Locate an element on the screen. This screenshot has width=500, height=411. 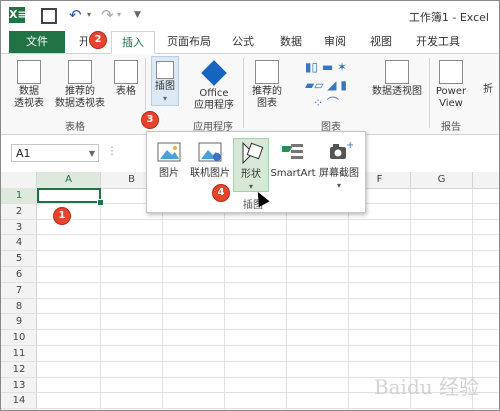
row-header: 14 is located at coordinates (19, 401).